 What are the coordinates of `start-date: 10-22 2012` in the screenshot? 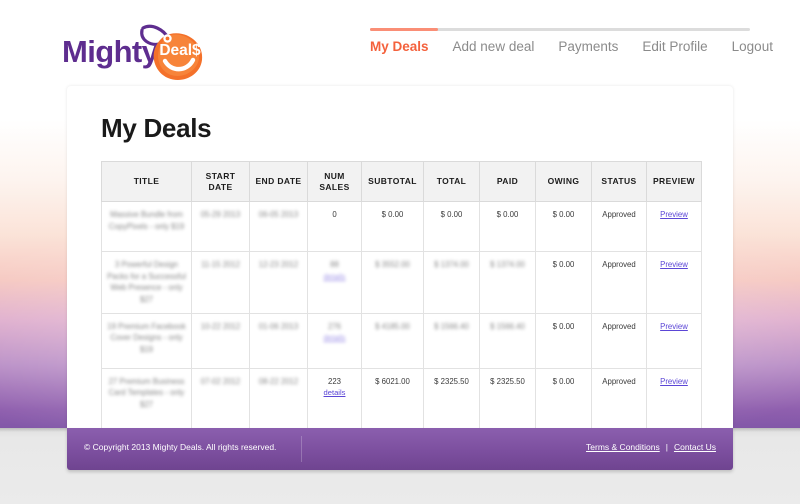 It's located at (220, 326).